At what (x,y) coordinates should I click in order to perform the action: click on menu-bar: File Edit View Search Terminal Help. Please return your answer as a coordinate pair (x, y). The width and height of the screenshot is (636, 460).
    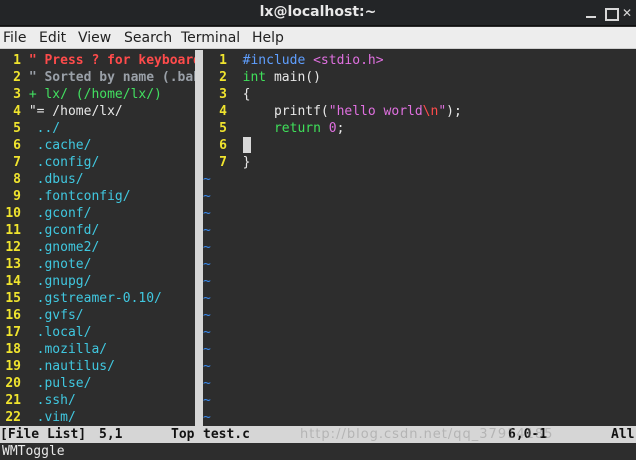
    Looking at the image, I should click on (318, 38).